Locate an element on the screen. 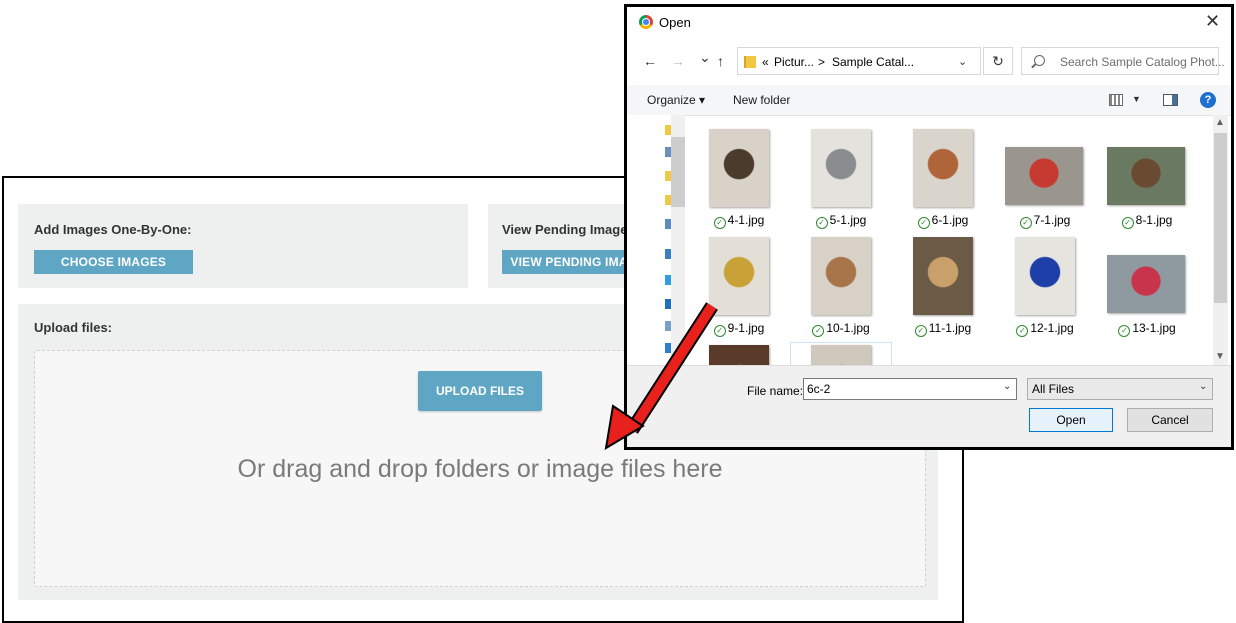 This screenshot has width=1236, height=623. file-name-label: ✓ 11-1.jpg is located at coordinates (943, 329).